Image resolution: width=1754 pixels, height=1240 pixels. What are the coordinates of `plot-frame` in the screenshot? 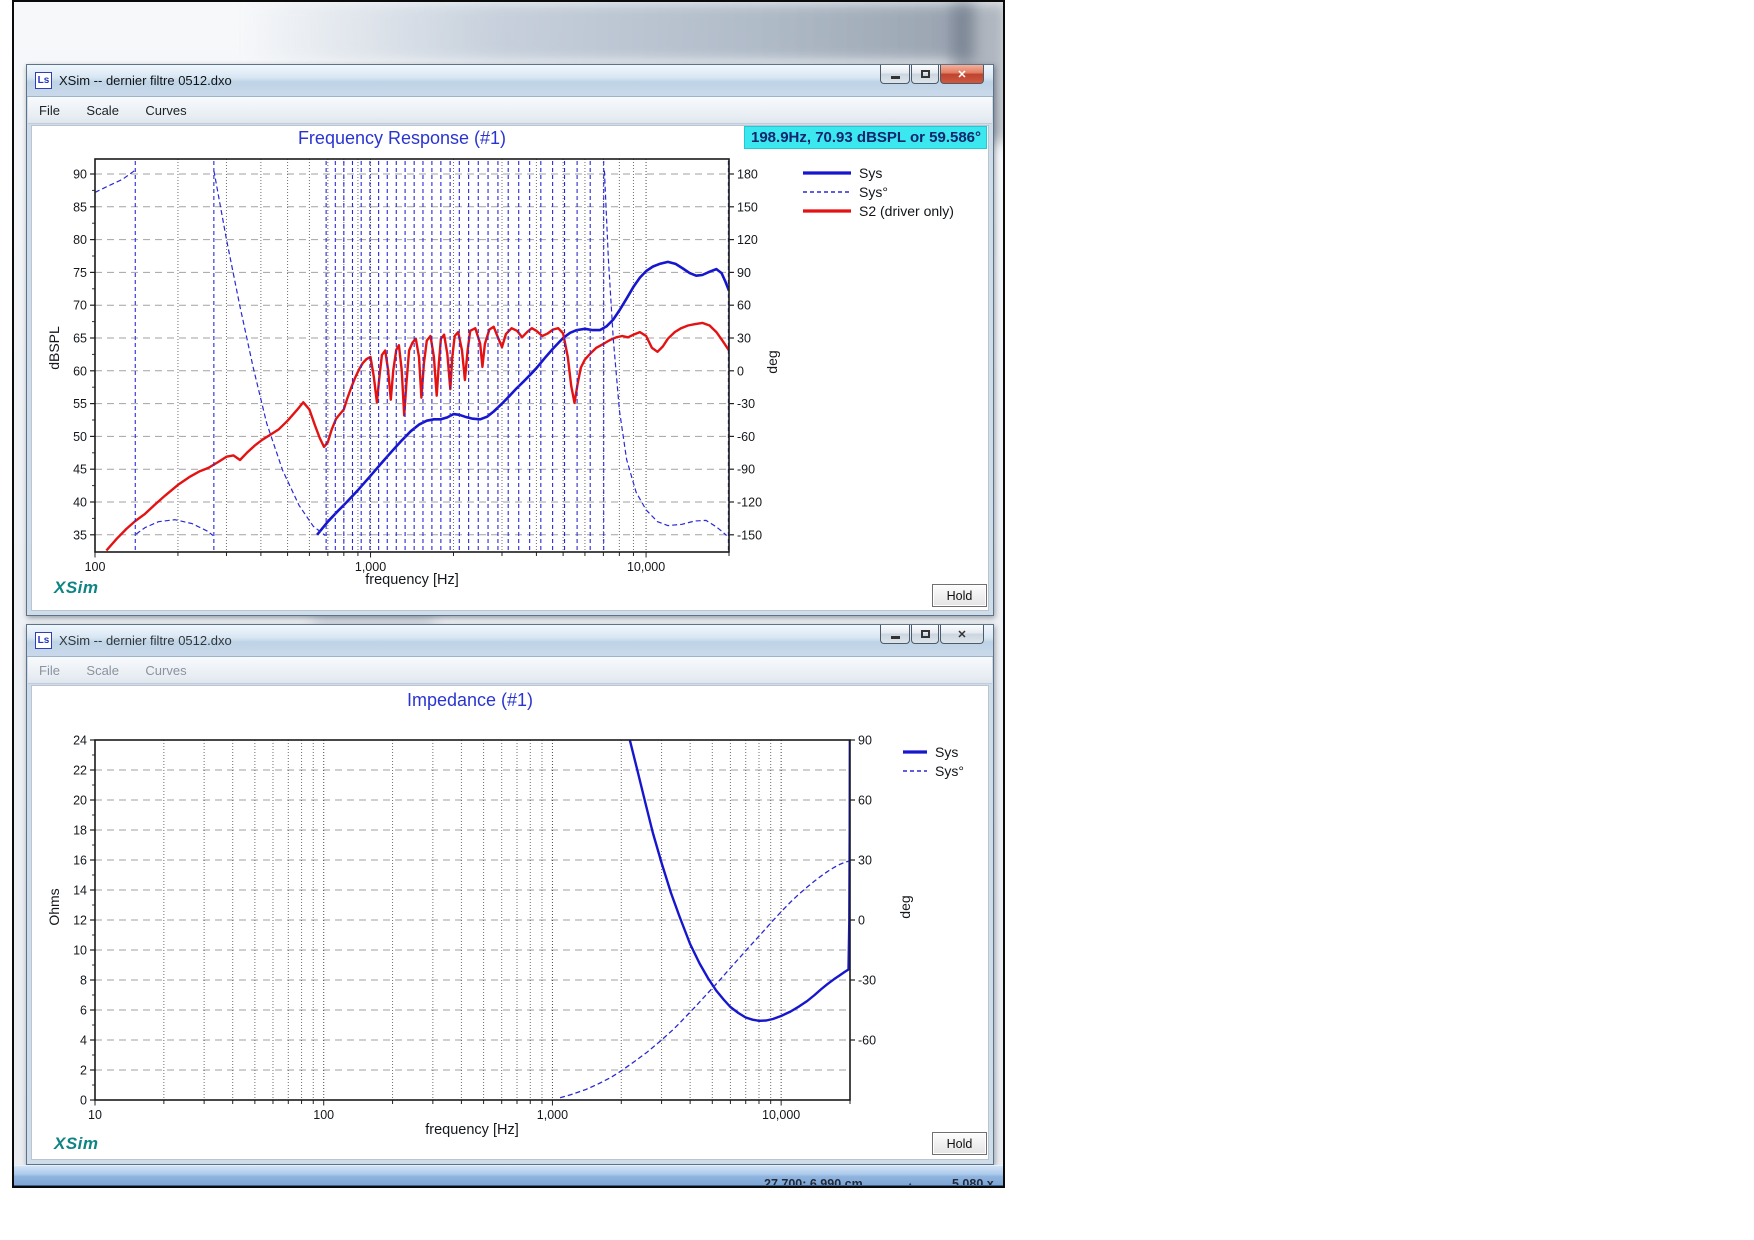 It's located at (412, 355).